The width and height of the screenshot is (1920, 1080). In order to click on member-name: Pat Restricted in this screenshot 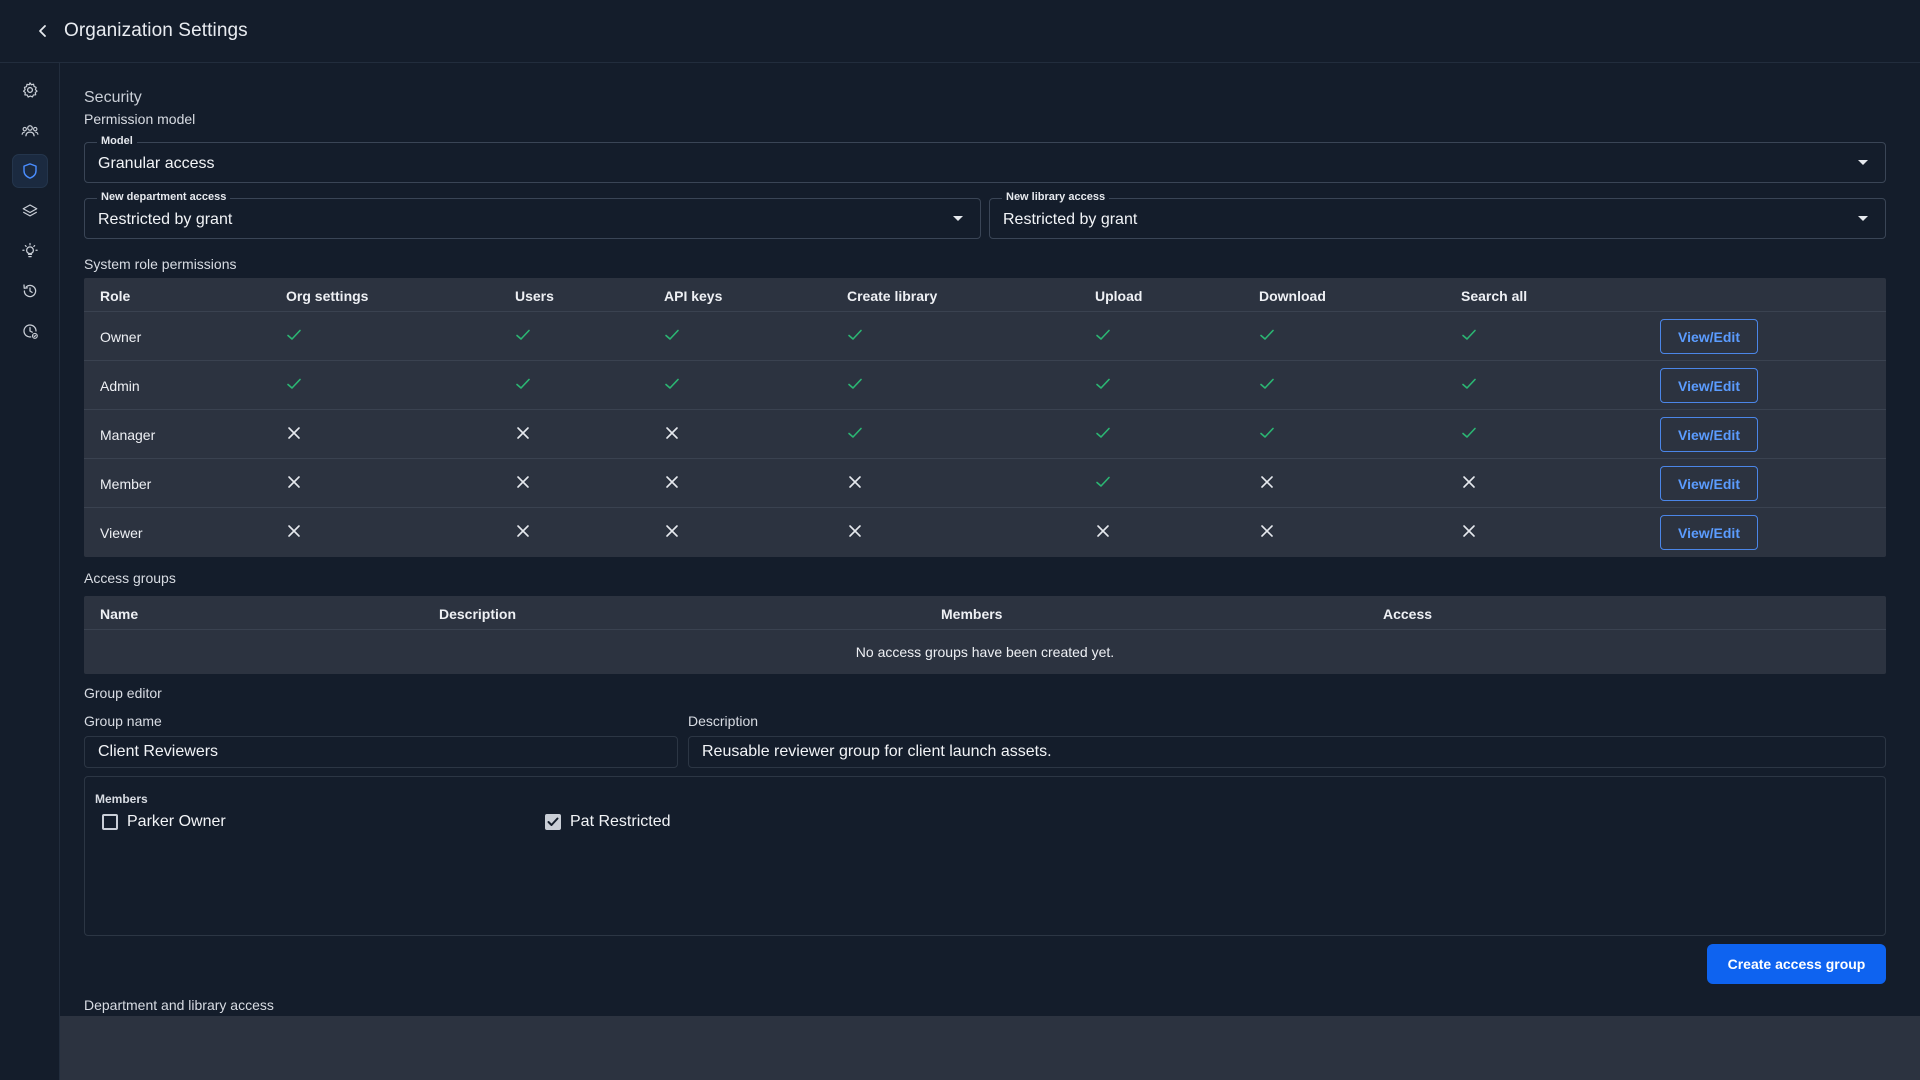, I will do `click(620, 821)`.